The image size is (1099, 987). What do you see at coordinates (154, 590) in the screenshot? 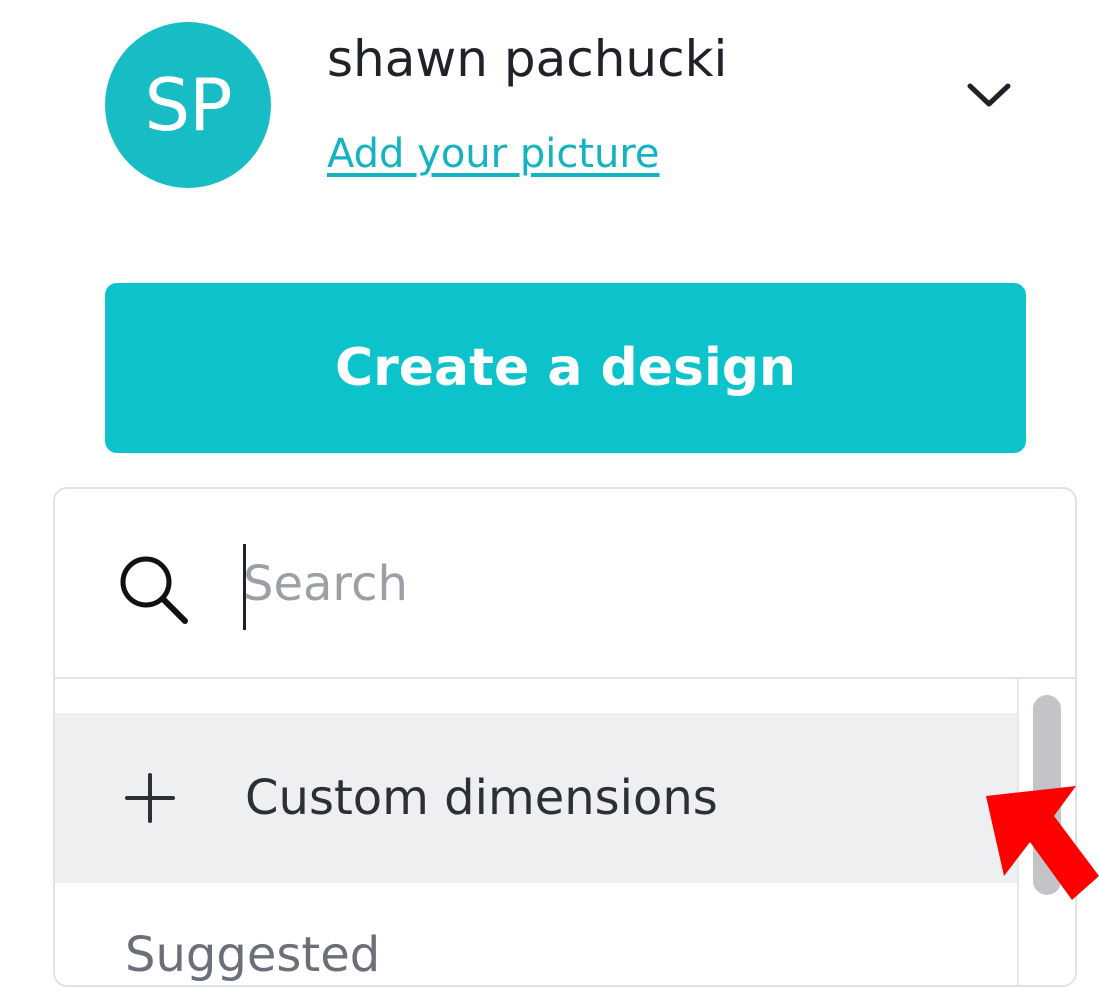
I see `search-icon` at bounding box center [154, 590].